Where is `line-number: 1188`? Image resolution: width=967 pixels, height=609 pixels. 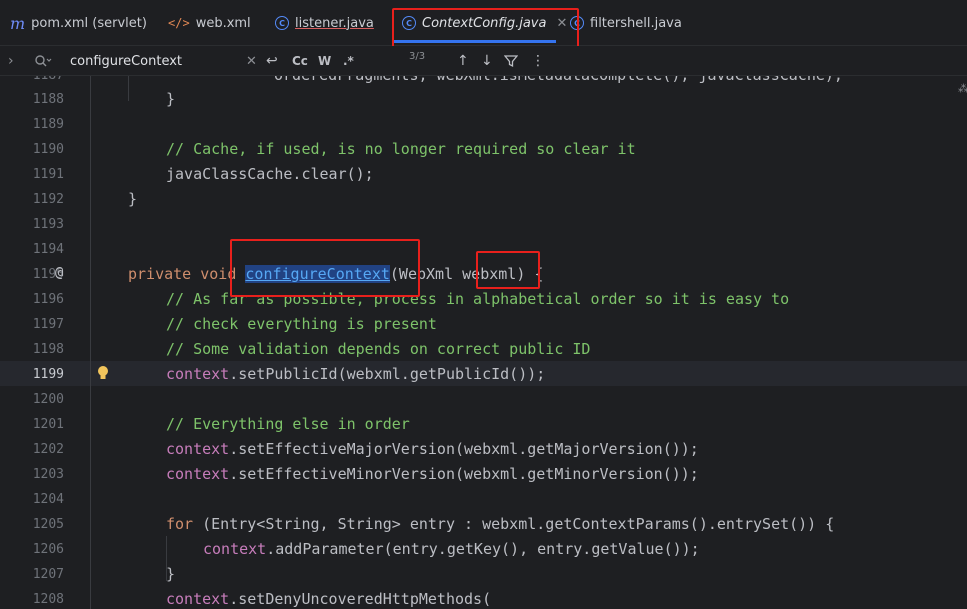 line-number: 1188 is located at coordinates (48, 99).